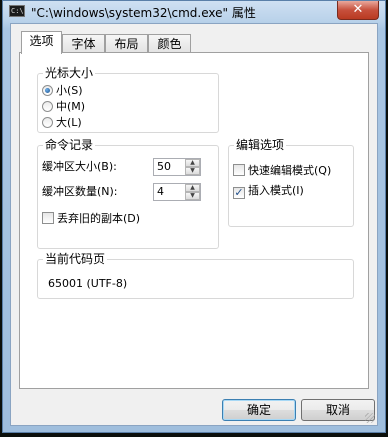 This screenshot has height=437, width=388. Describe the element at coordinates (69, 145) in the screenshot. I see `command-history-title: 命令记录` at that location.